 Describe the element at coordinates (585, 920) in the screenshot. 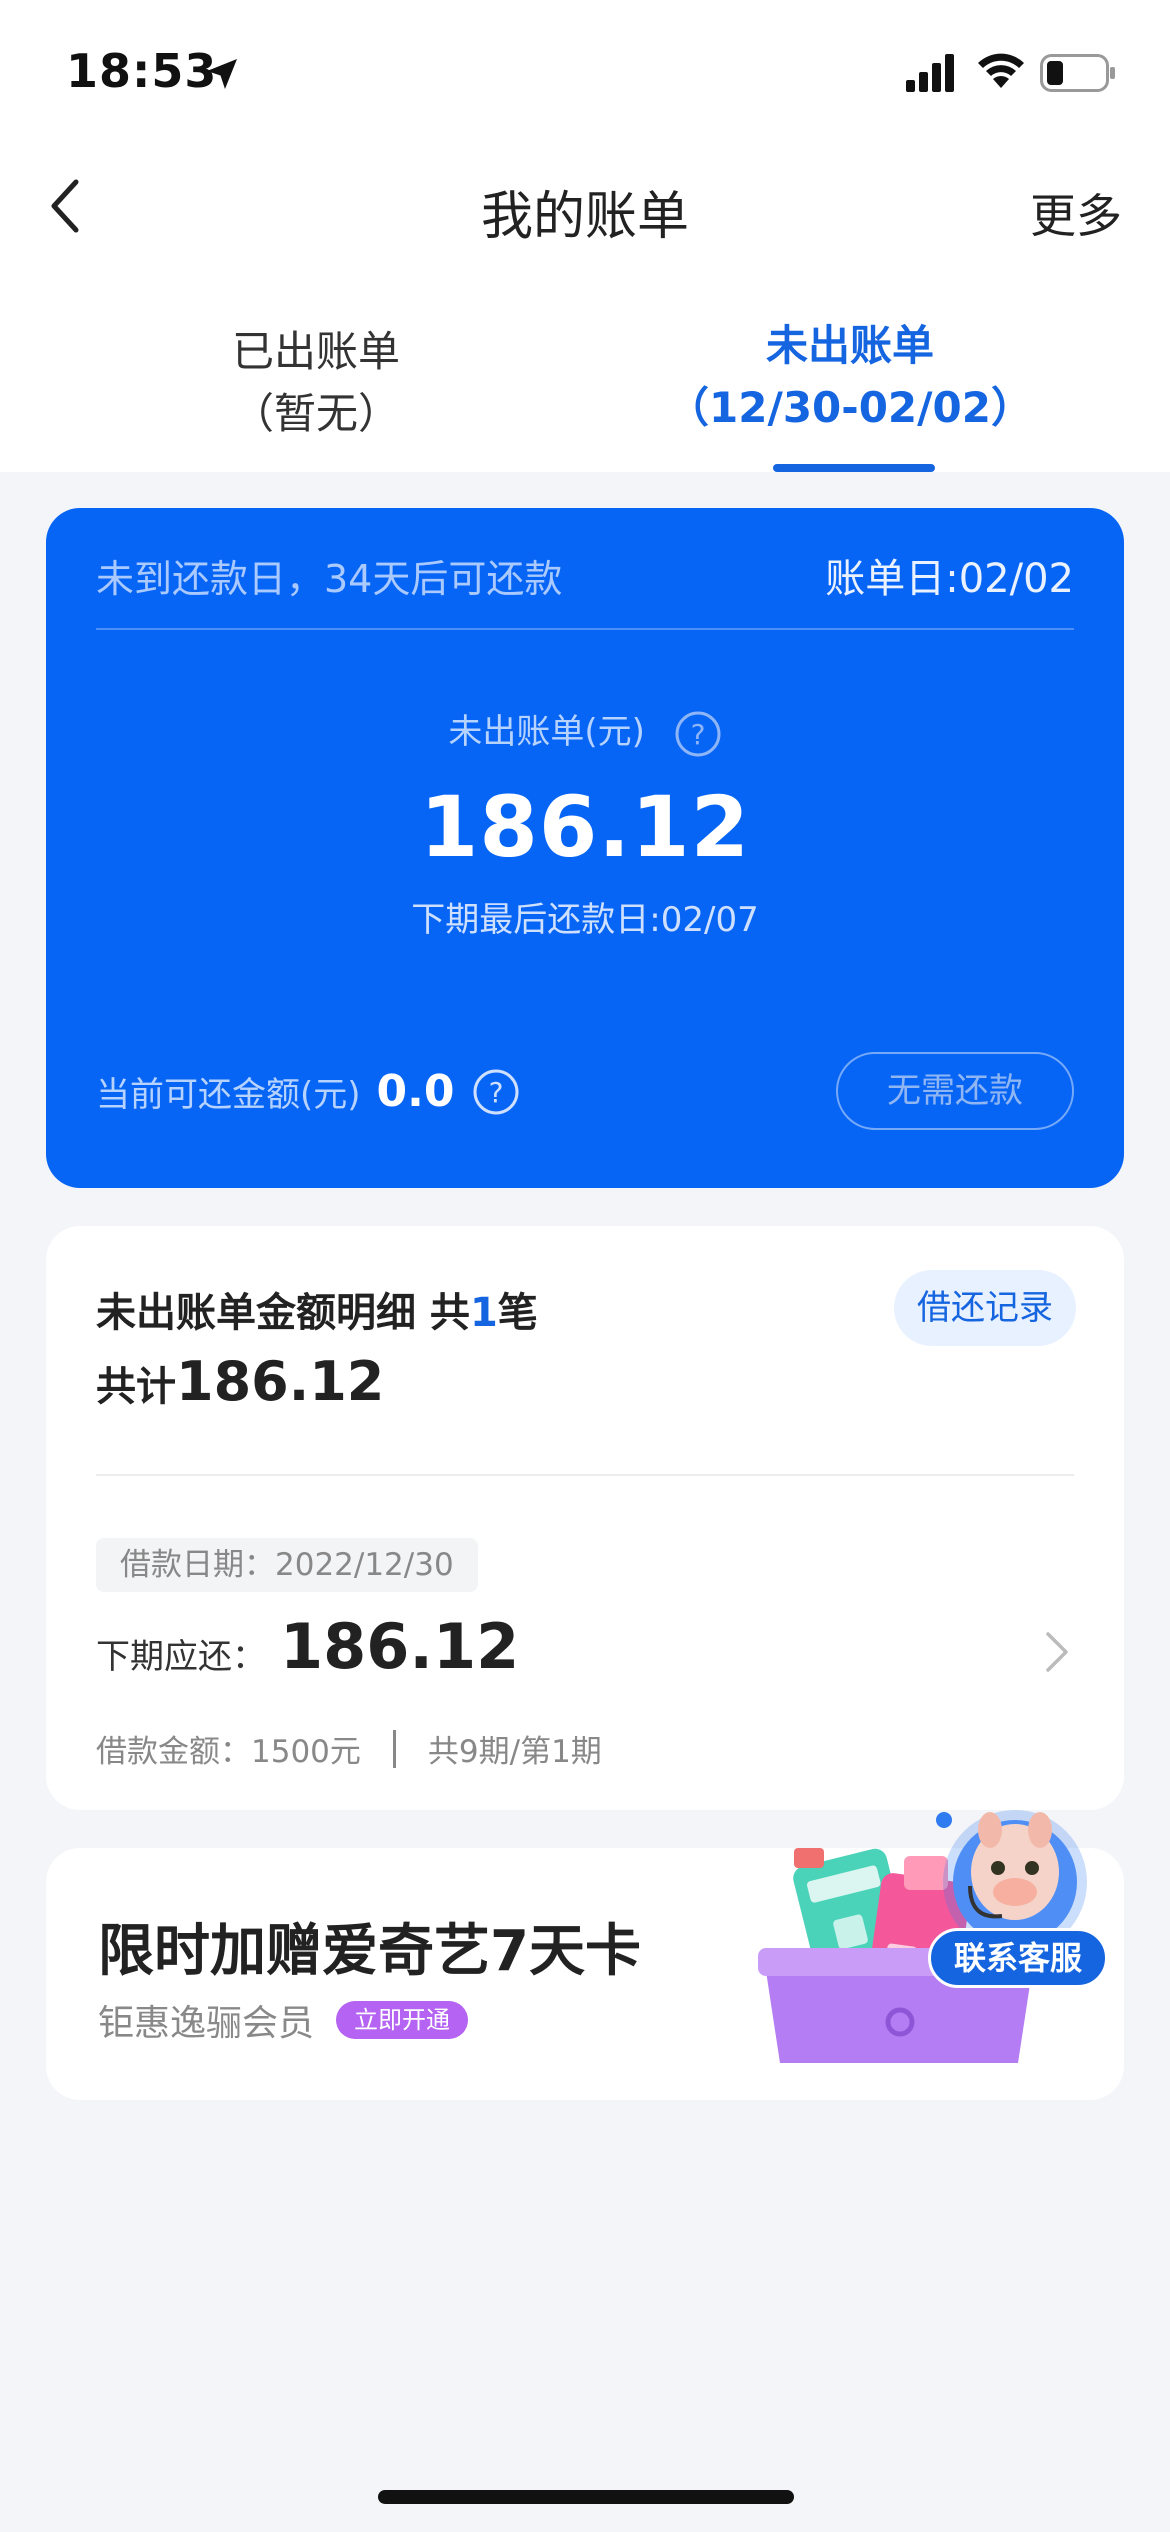

I see `next-due-date: 下期最后还款日:02/07` at that location.